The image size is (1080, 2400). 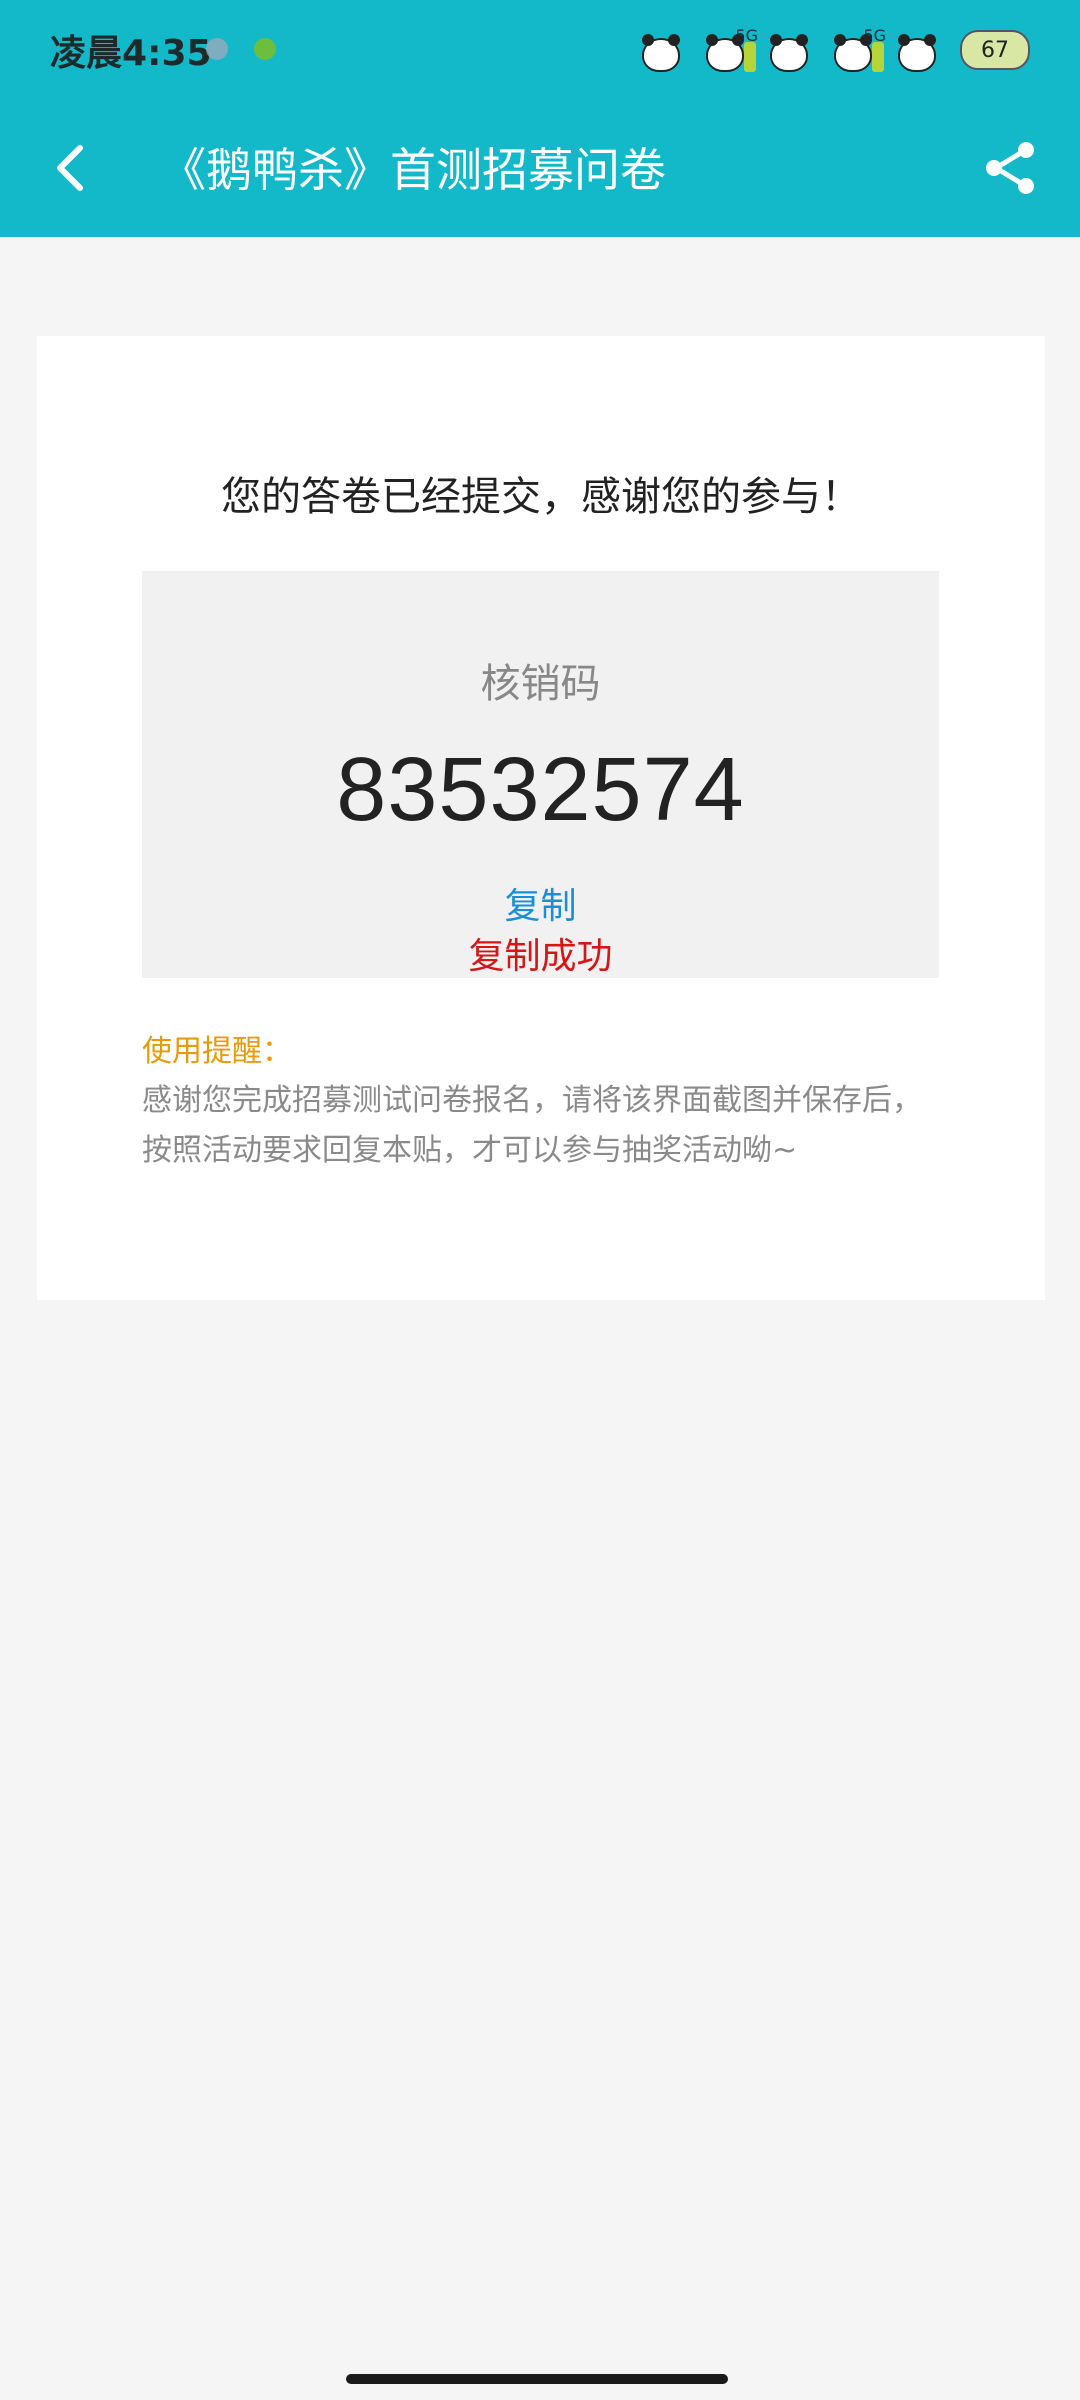 I want to click on reminder-title: 使用提醒：, so click(x=217, y=1051).